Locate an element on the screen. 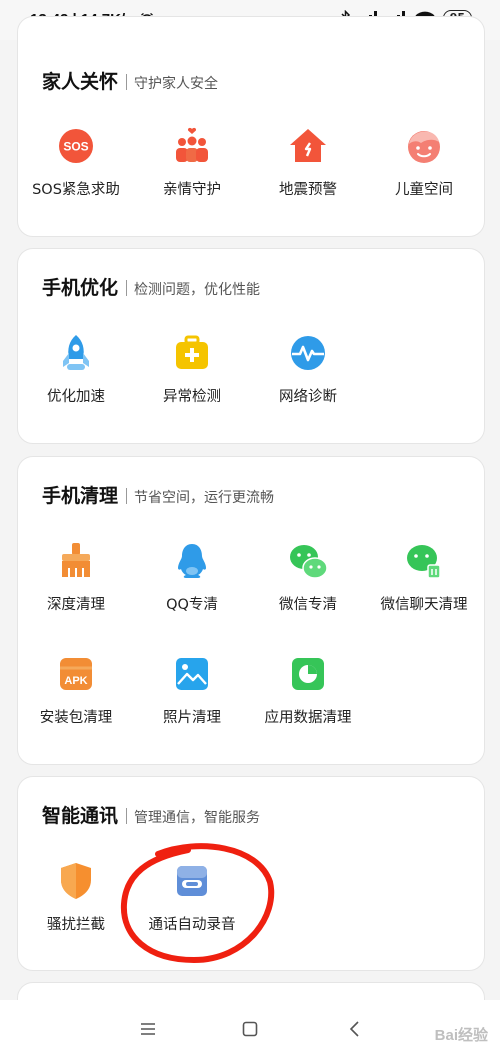 This screenshot has height=1056, width=500. home-button is located at coordinates (250, 1029).